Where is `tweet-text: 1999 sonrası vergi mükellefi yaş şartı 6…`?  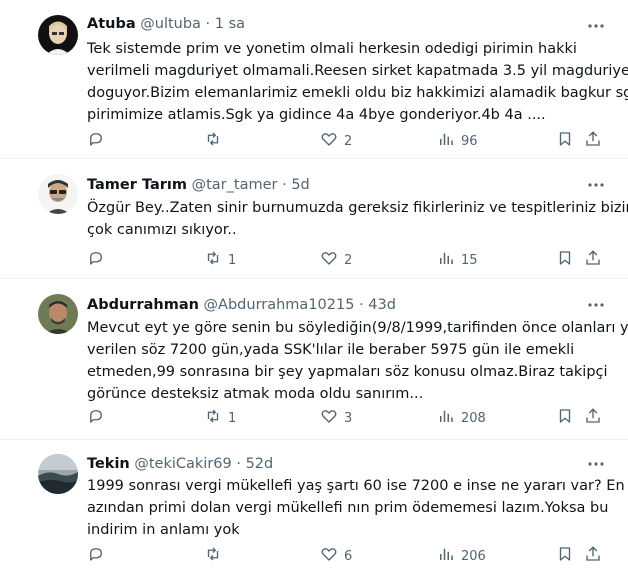
tweet-text: 1999 sonrası vergi mükellefi yaş şartı 6… is located at coordinates (356, 508).